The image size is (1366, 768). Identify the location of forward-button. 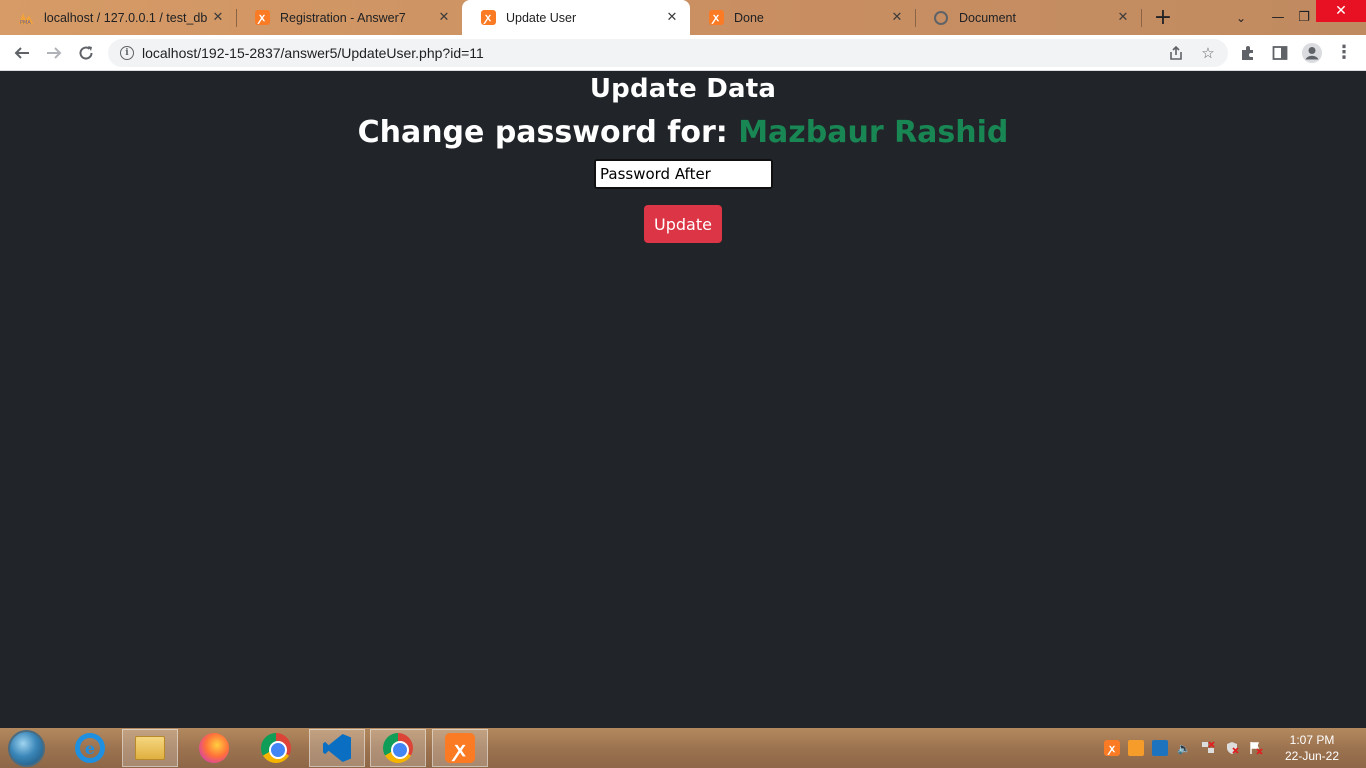
(54, 53).